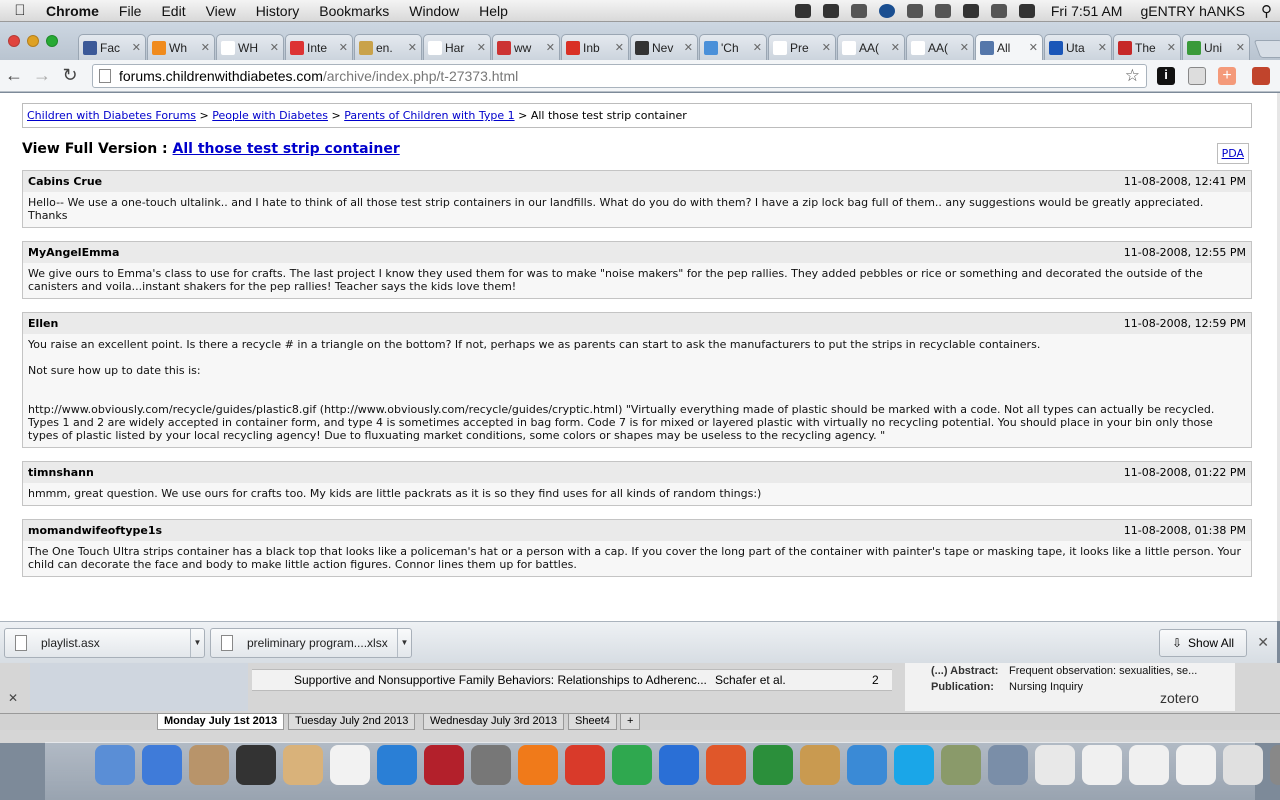 The height and width of the screenshot is (800, 1280). I want to click on download-item-preliminary: preliminary program....xlsx ▼, so click(311, 643).